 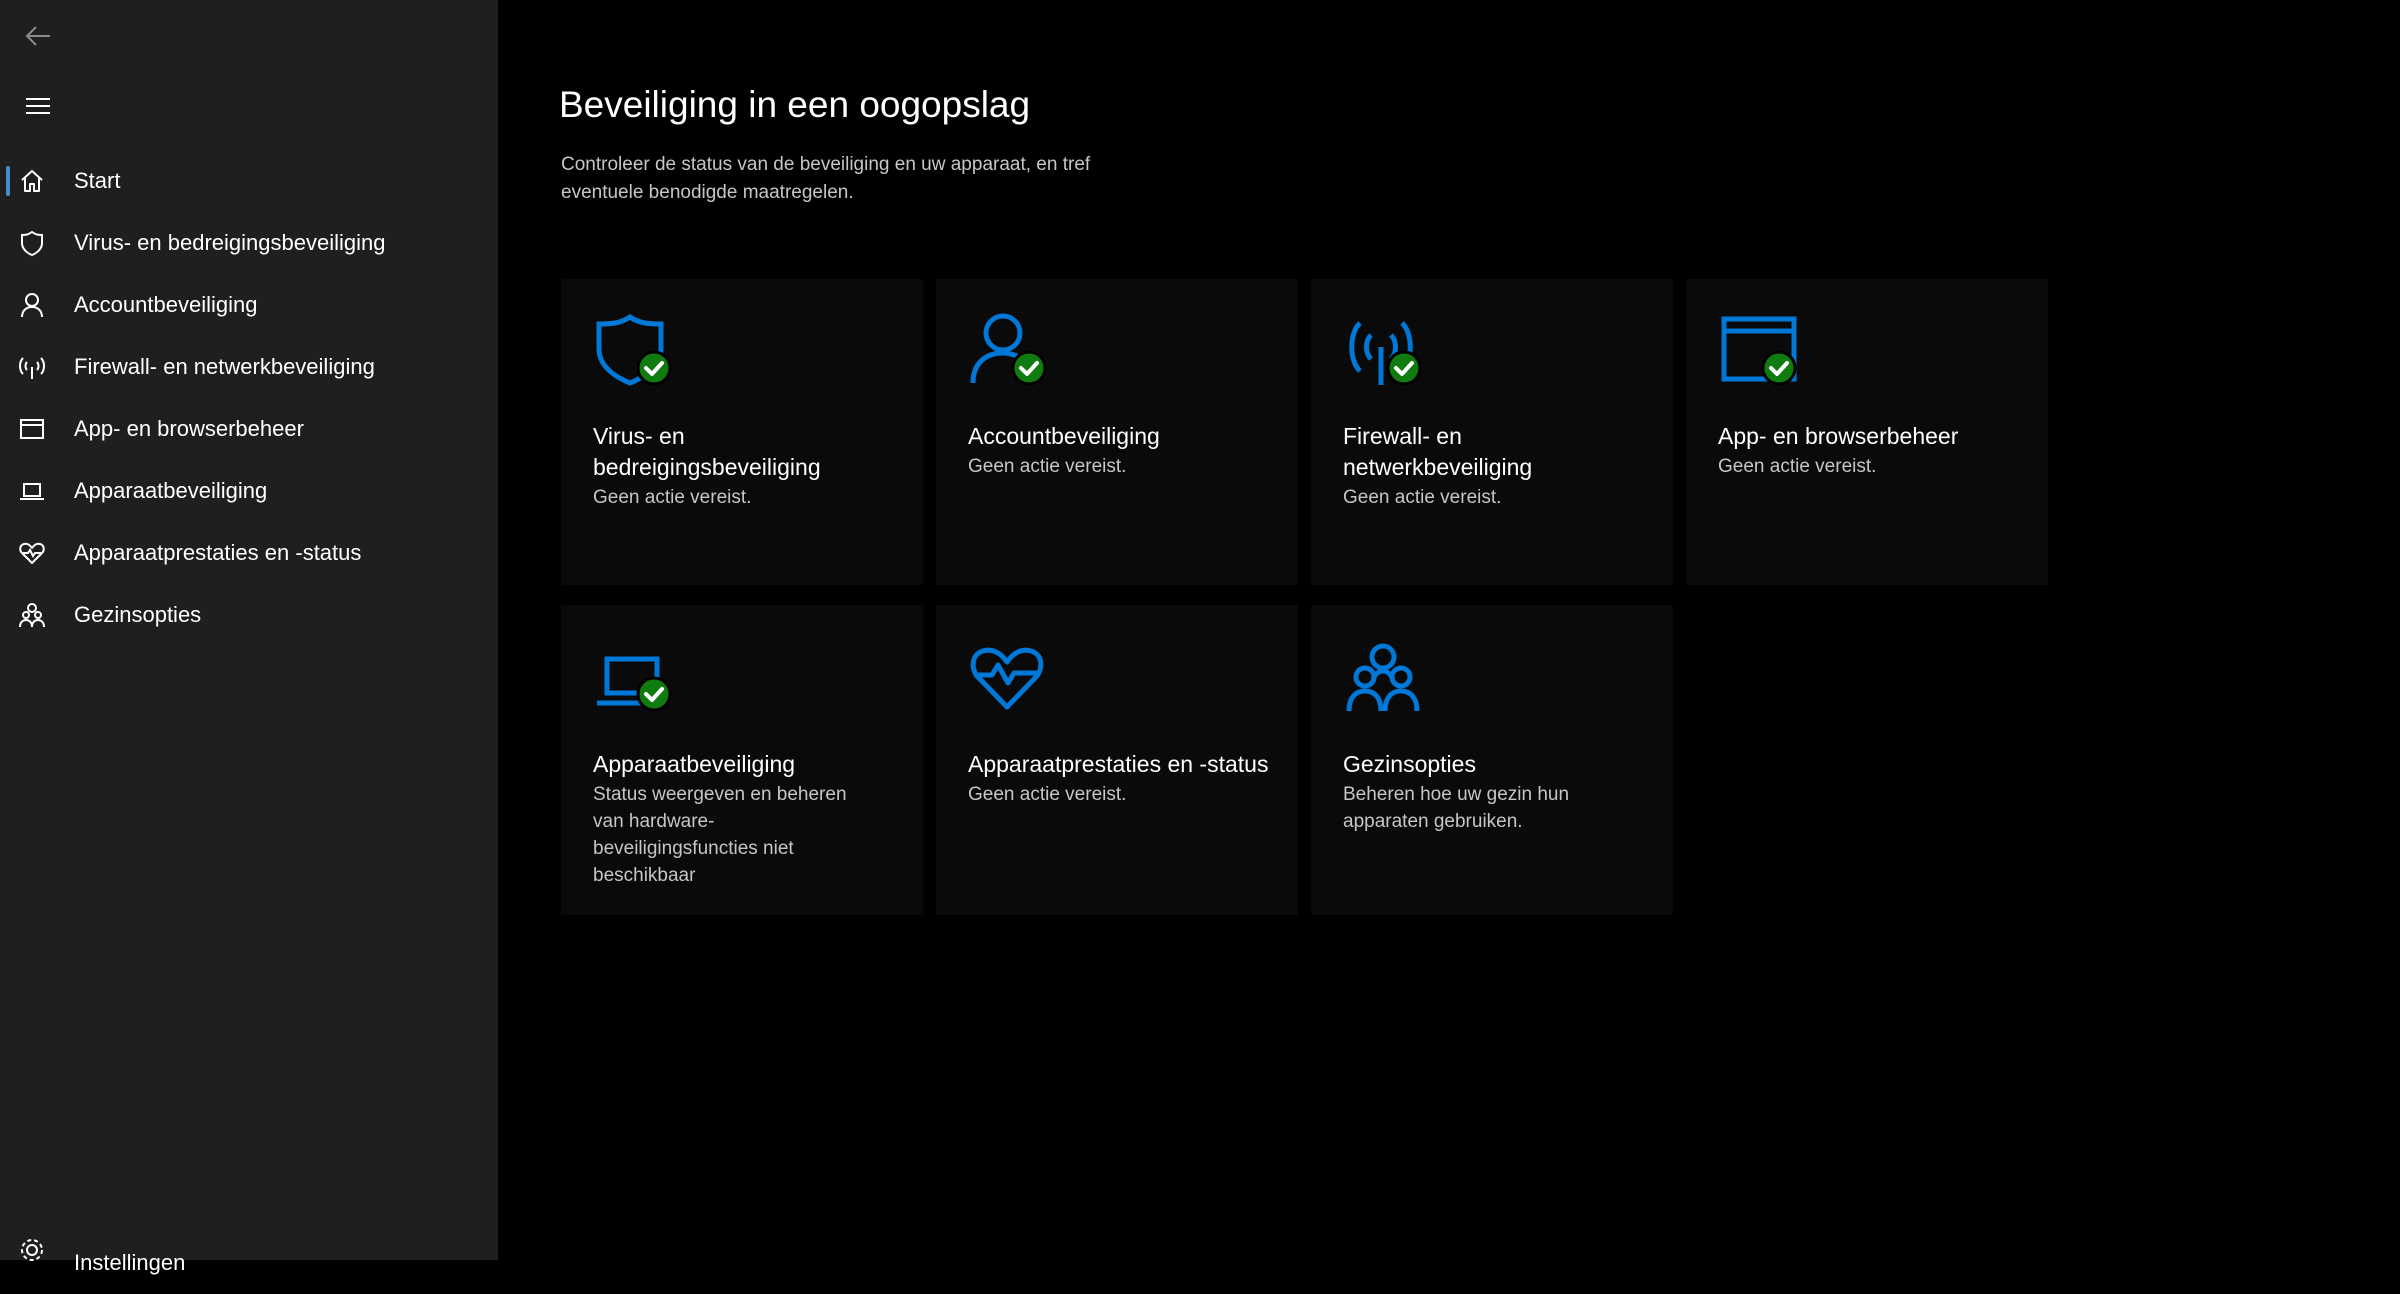 I want to click on hamburger-menu-button, so click(x=38, y=106).